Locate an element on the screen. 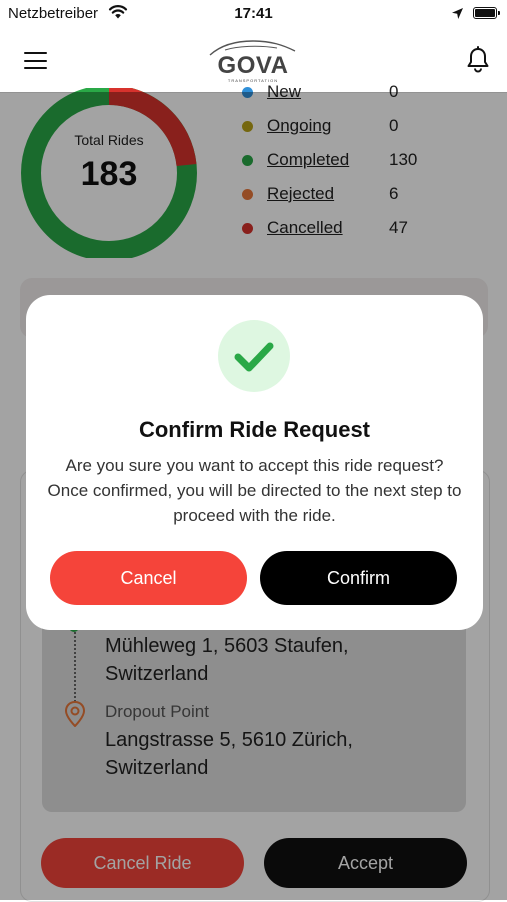  menu-button is located at coordinates (36, 61).